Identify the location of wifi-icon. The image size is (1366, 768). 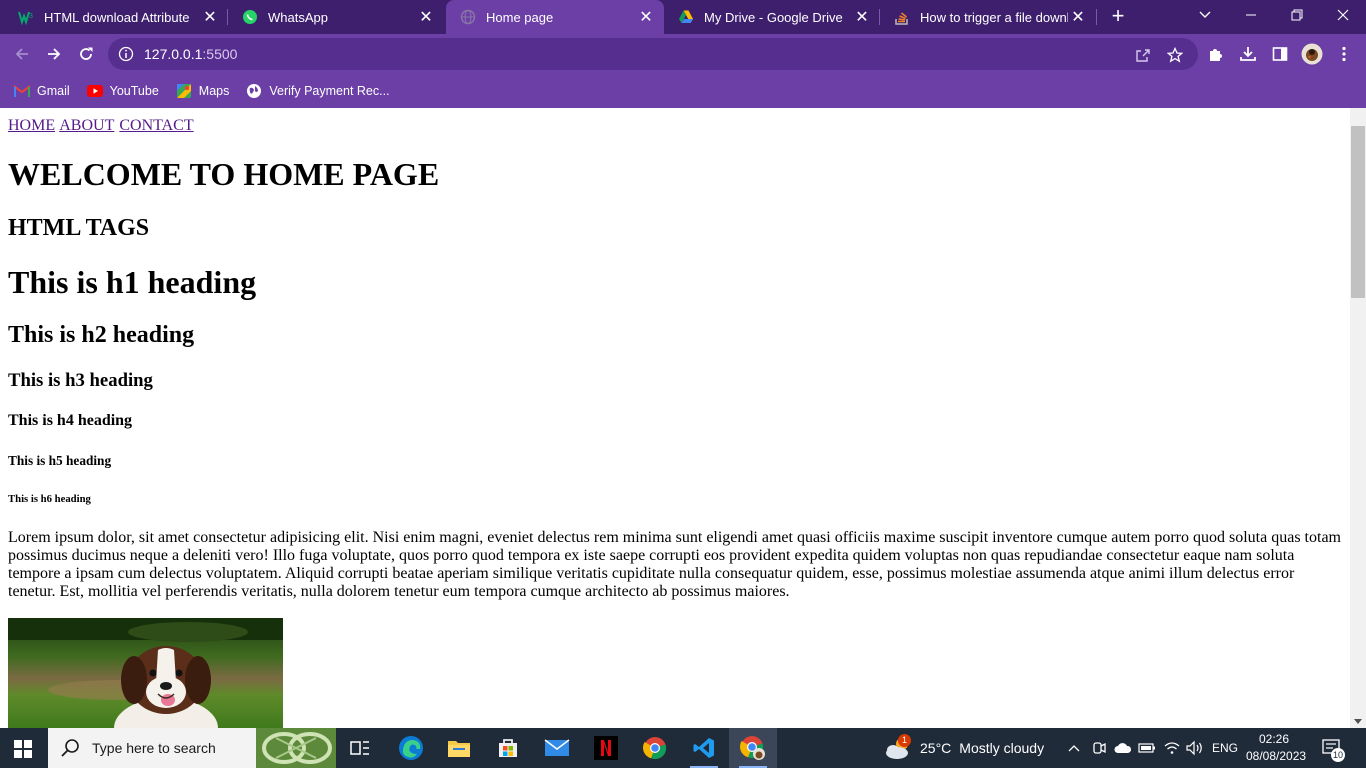
(1172, 748).